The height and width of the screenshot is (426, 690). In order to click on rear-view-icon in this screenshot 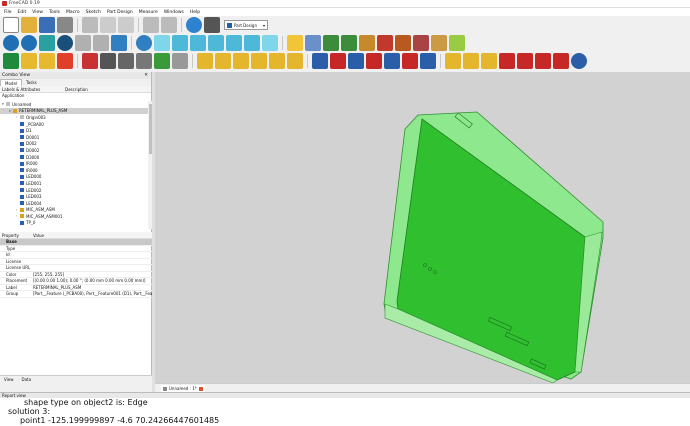, I will do `click(216, 43)`.